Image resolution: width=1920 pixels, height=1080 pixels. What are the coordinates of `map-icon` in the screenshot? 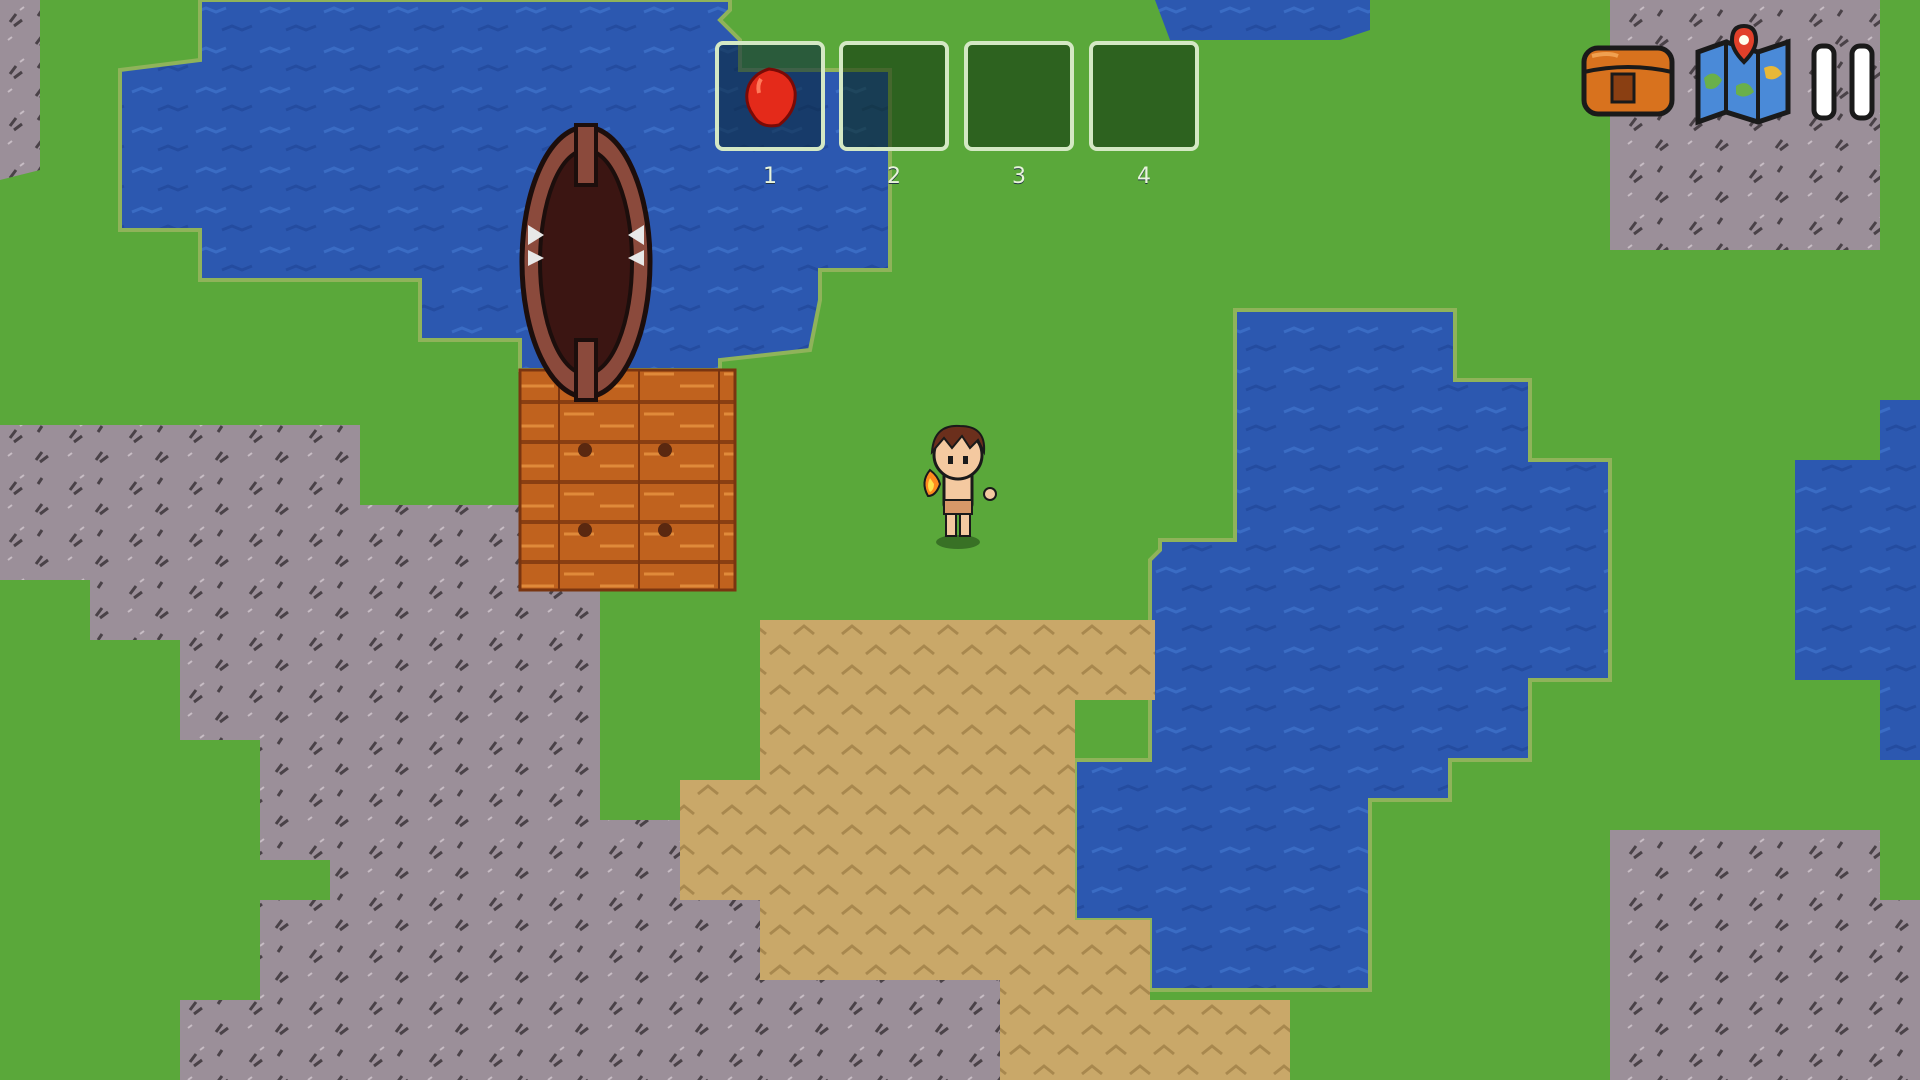 It's located at (1743, 74).